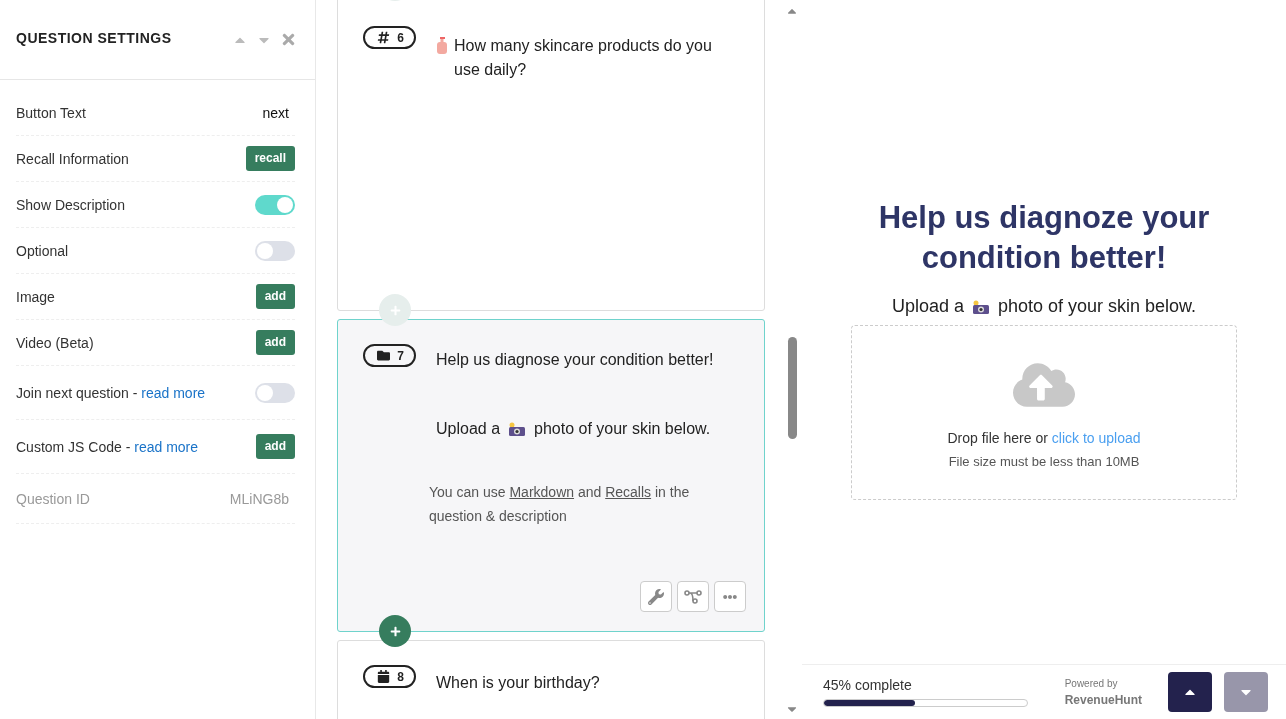 This screenshot has width=1286, height=719. I want to click on question-card: 7 Help us diagnose your condition better! Upload a photo of your skin below. You can use Markdown and Recalls in the question & description, so click(551, 475).